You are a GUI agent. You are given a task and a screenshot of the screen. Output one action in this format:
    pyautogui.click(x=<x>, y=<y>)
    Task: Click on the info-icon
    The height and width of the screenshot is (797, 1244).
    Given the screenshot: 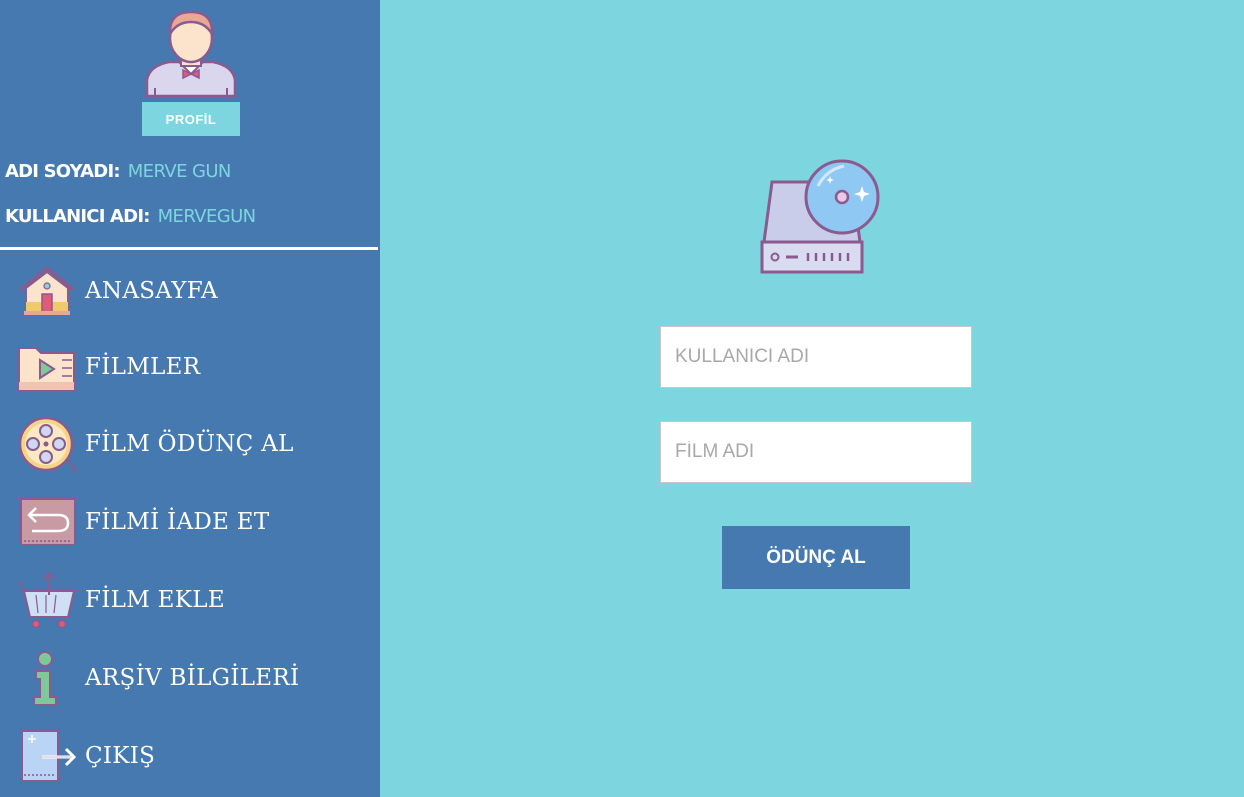 What is the action you would take?
    pyautogui.click(x=45, y=678)
    